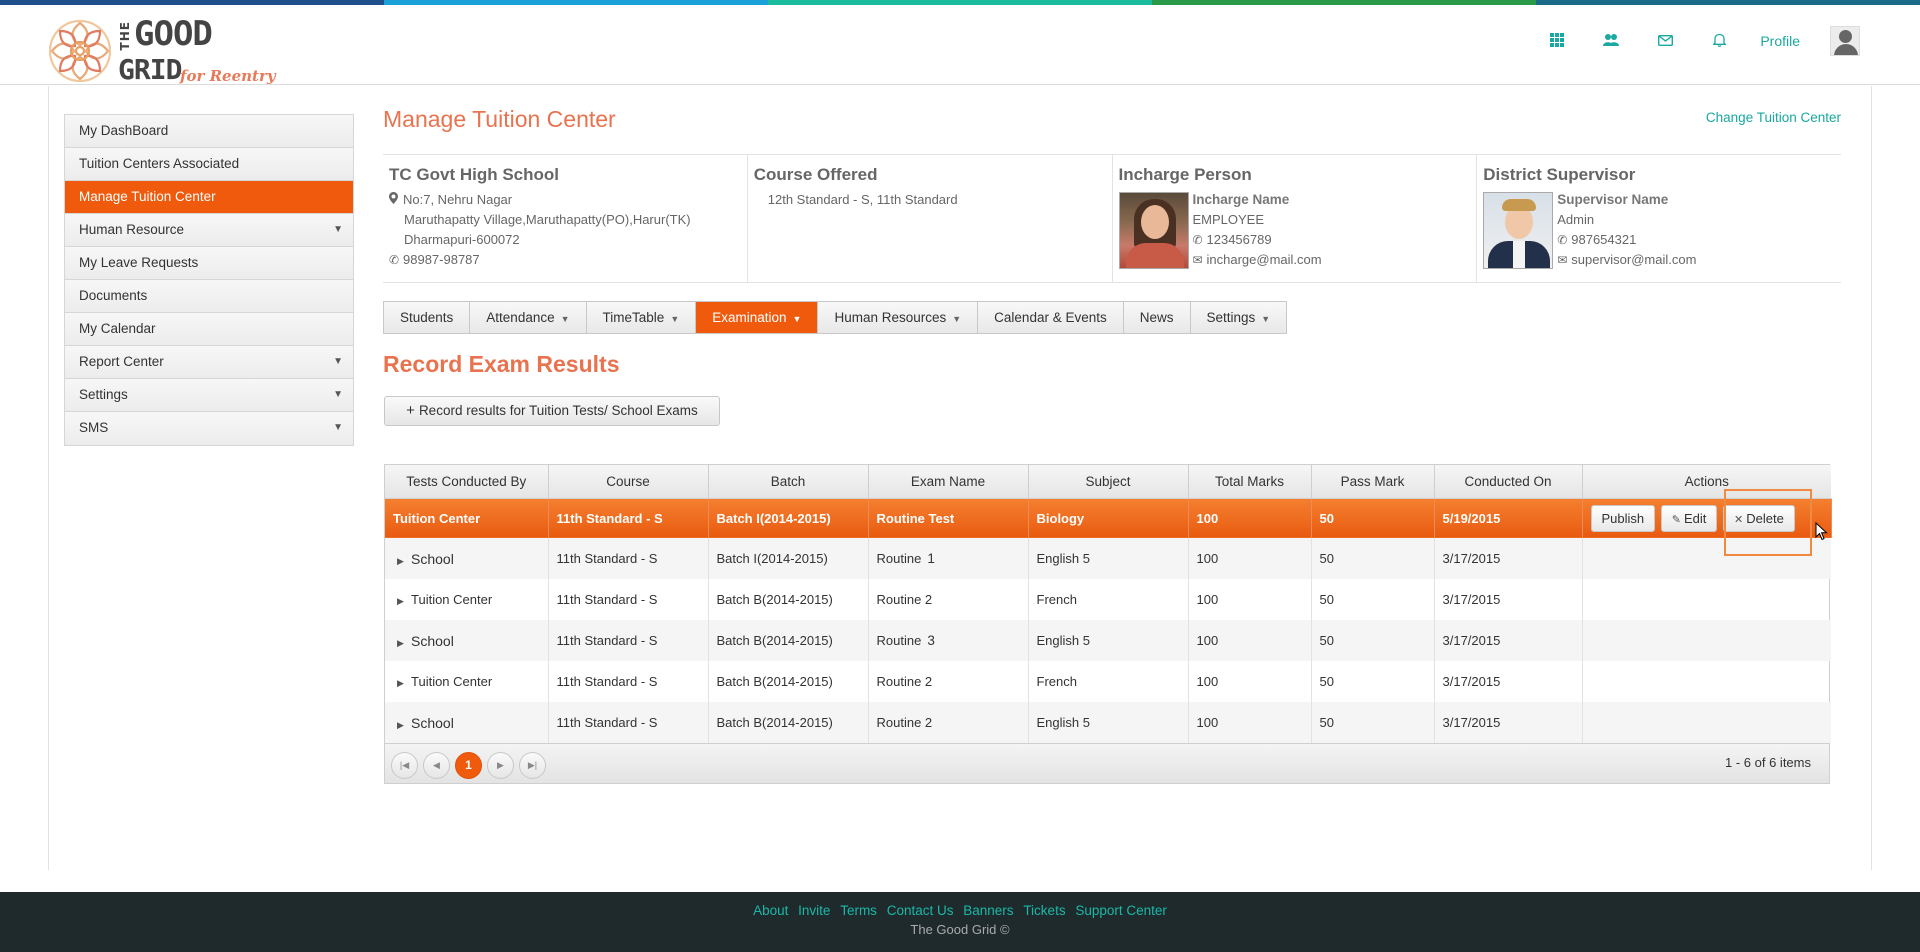 This screenshot has height=952, width=1920. What do you see at coordinates (1185, 174) in the screenshot?
I see `incharge-heading: Incharge Person` at bounding box center [1185, 174].